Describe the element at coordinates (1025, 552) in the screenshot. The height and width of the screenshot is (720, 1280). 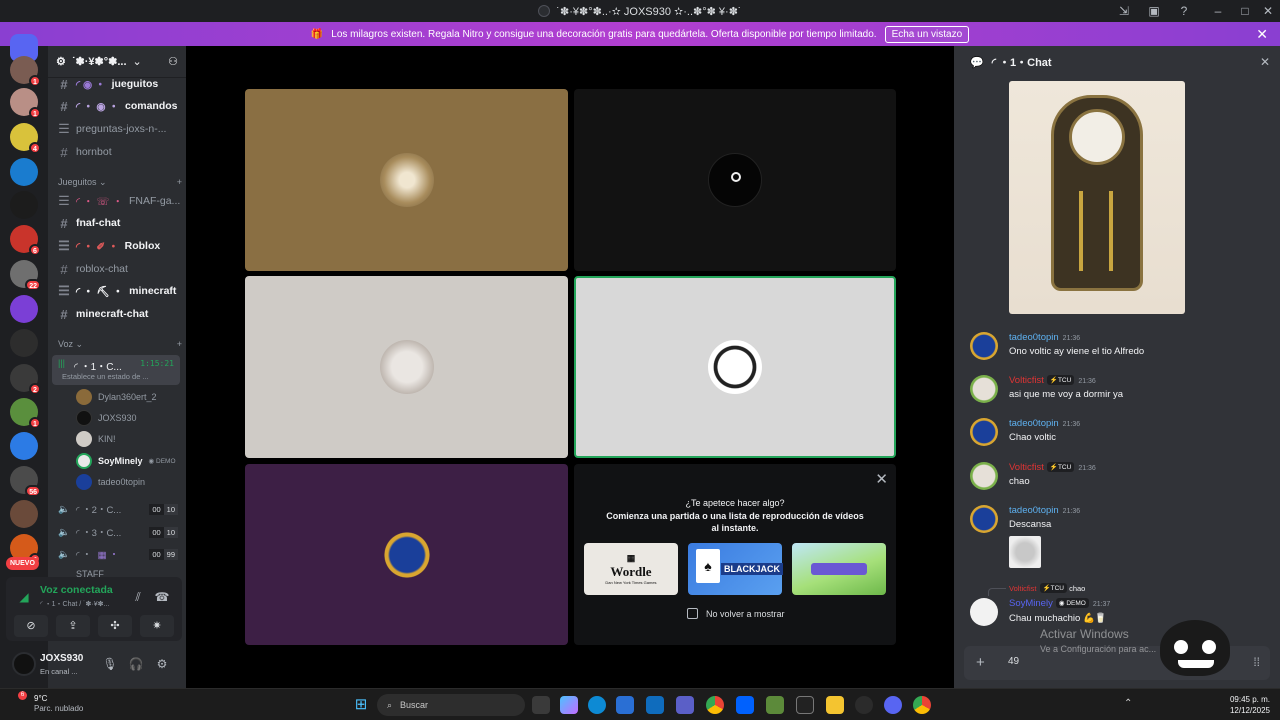
I see `sticker-image` at that location.